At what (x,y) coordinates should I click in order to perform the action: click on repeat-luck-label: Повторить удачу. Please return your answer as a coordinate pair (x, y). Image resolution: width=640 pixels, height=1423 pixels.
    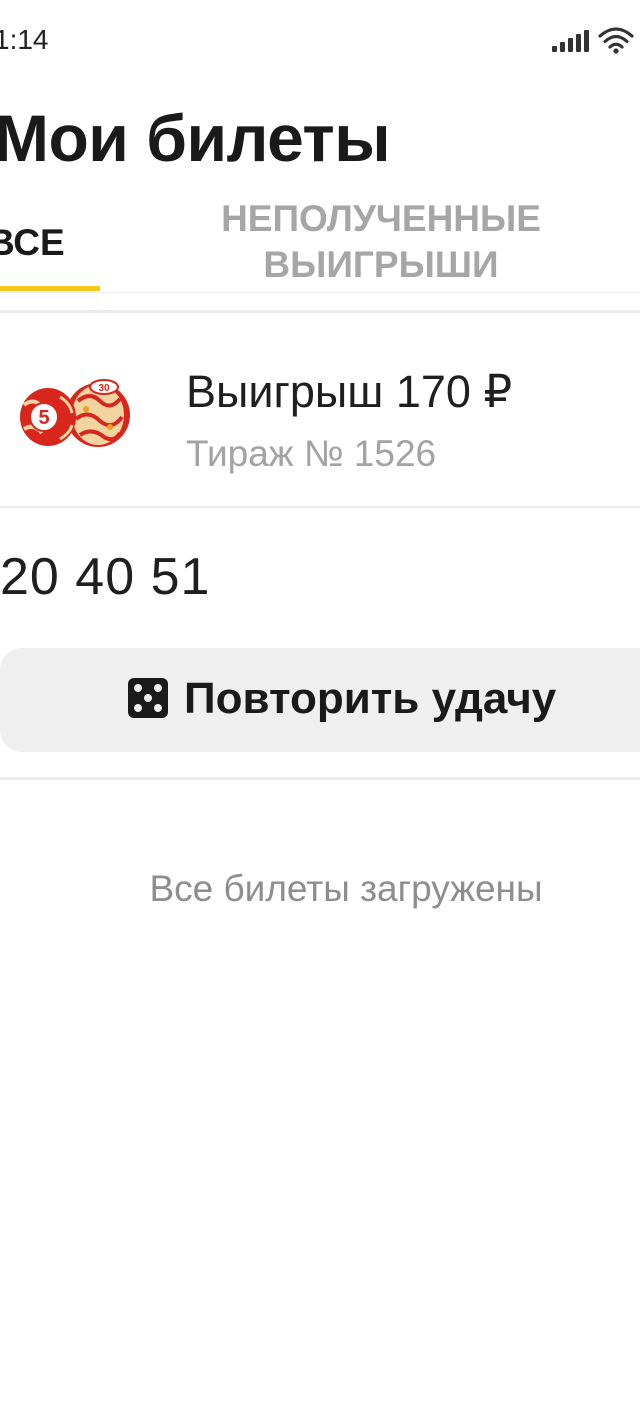
    Looking at the image, I should click on (370, 698).